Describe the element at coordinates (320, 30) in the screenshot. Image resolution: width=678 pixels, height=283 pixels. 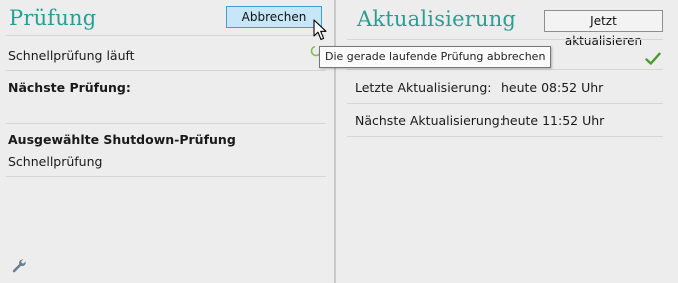
I see `mouse-pointer-icon` at that location.